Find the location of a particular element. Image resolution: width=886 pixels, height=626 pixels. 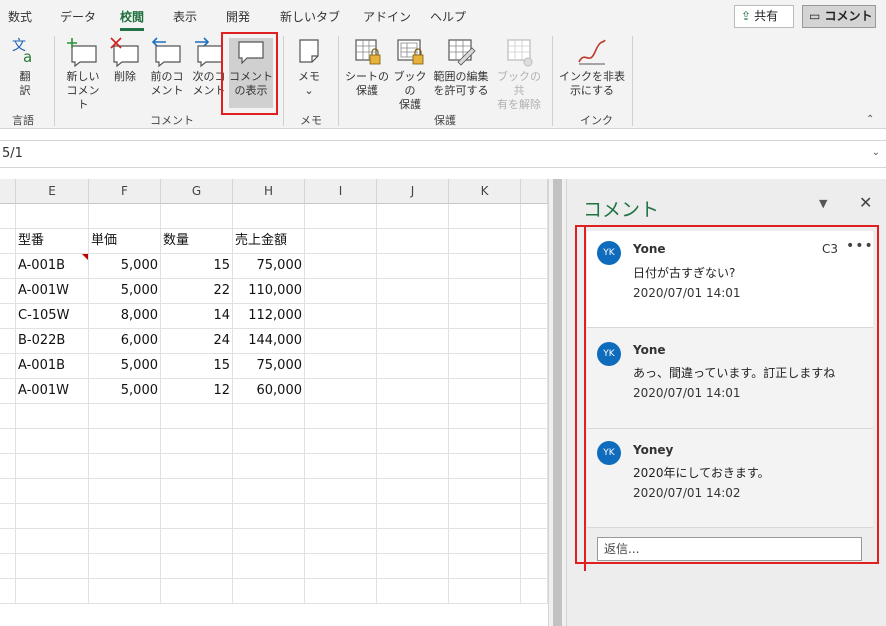

tab-new-tab: 新しいタブ is located at coordinates (310, 16).